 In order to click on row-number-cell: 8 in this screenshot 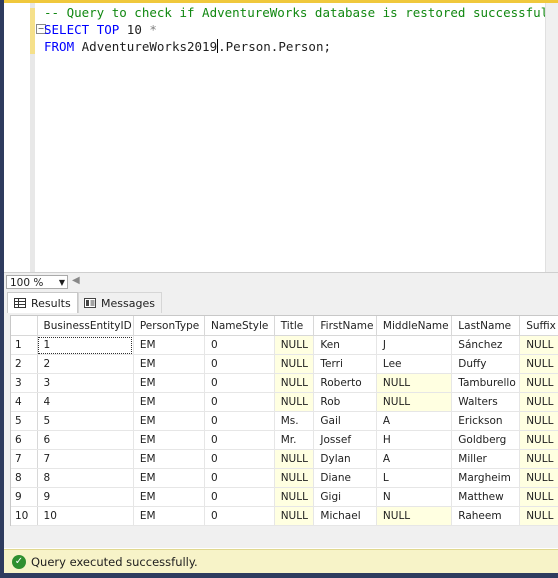, I will do `click(24, 478)`.